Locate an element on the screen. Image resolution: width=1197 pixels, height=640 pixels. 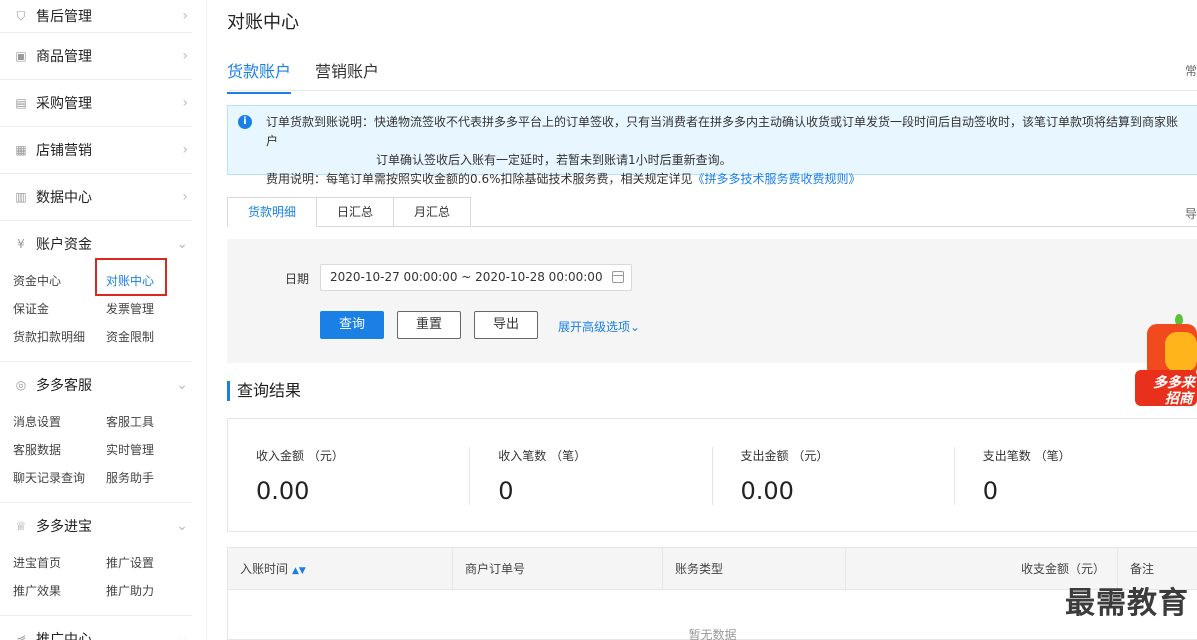
menu-label: 多多进宝 is located at coordinates (64, 527).